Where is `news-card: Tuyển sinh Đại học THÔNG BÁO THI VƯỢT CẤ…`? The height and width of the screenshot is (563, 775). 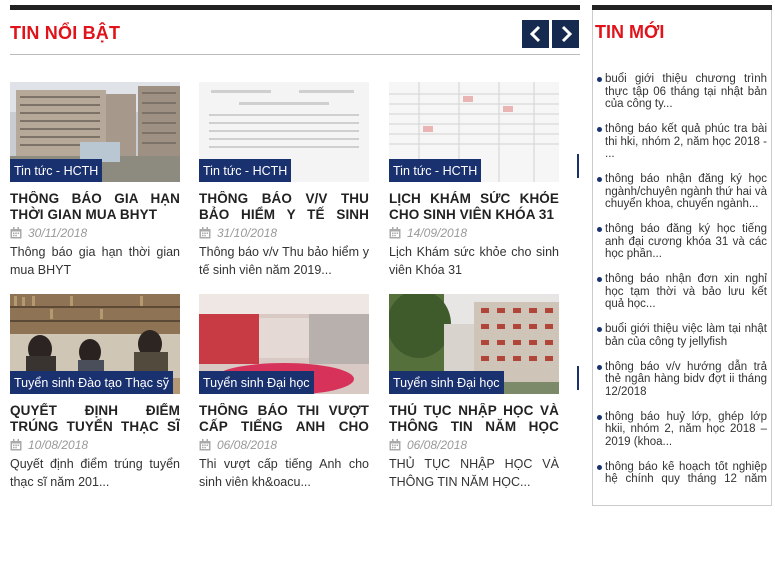
news-card: Tuyển sinh Đại học THÔNG BÁO THI VƯỢT CẤ… is located at coordinates (284, 392).